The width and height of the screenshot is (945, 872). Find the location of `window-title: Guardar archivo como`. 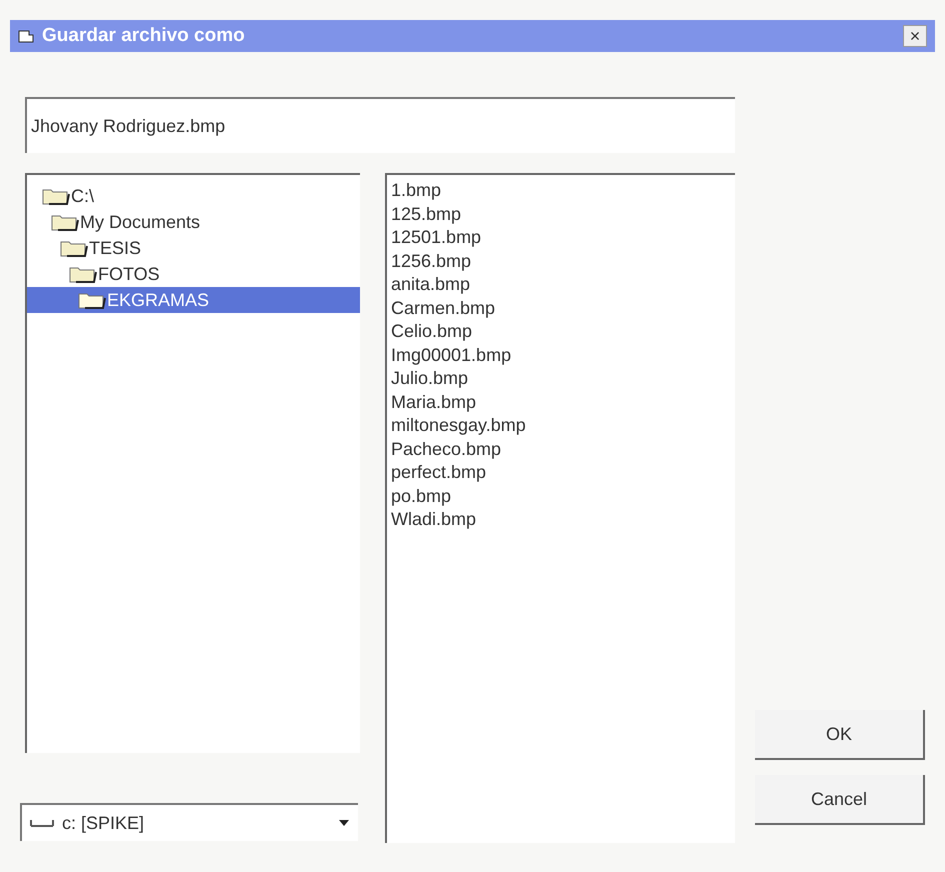

window-title: Guardar archivo como is located at coordinates (144, 36).